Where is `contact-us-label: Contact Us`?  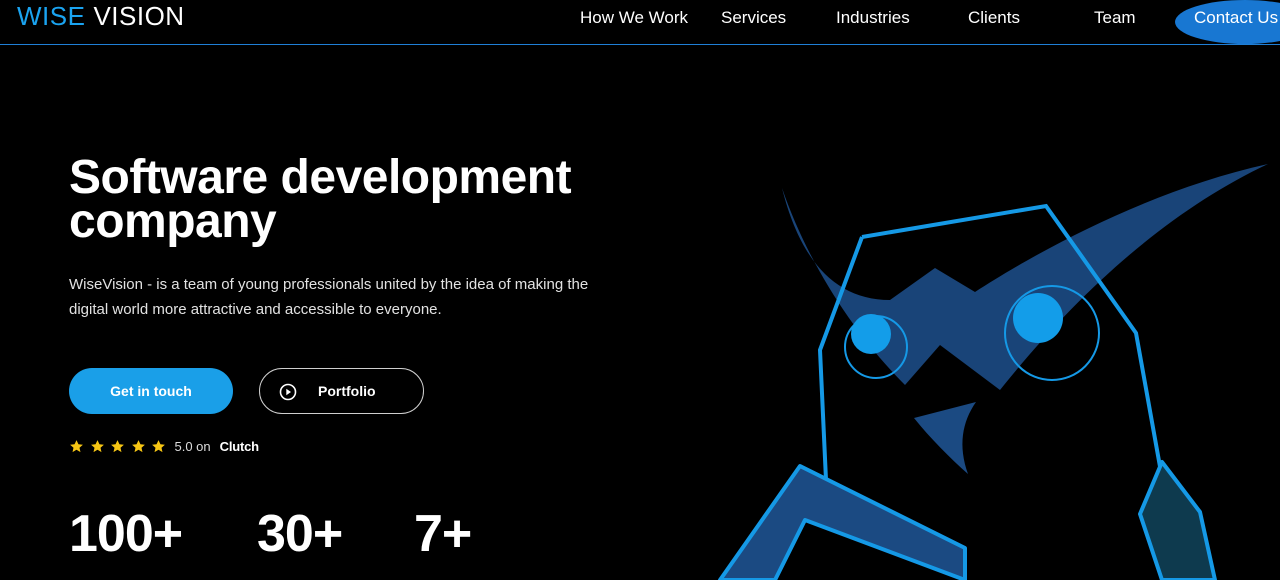 contact-us-label: Contact Us is located at coordinates (1236, 17).